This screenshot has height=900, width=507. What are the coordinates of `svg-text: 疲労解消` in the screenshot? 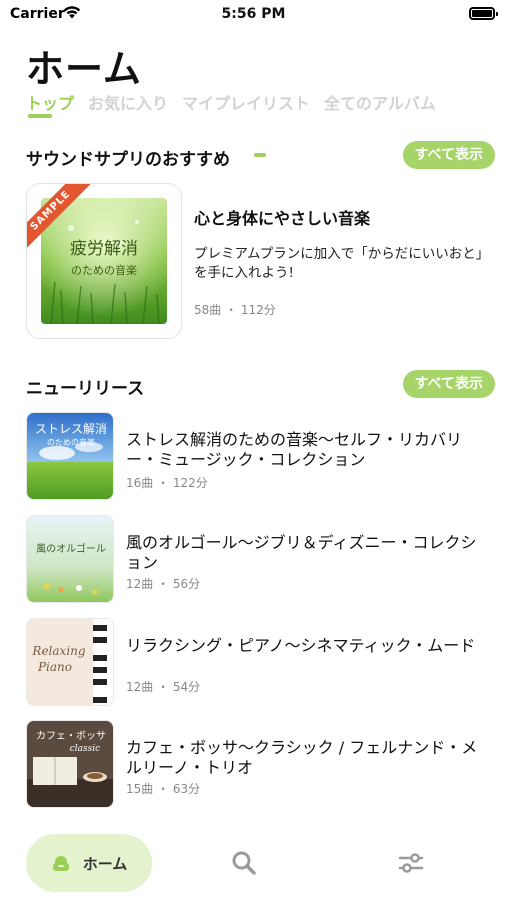 It's located at (104, 249).